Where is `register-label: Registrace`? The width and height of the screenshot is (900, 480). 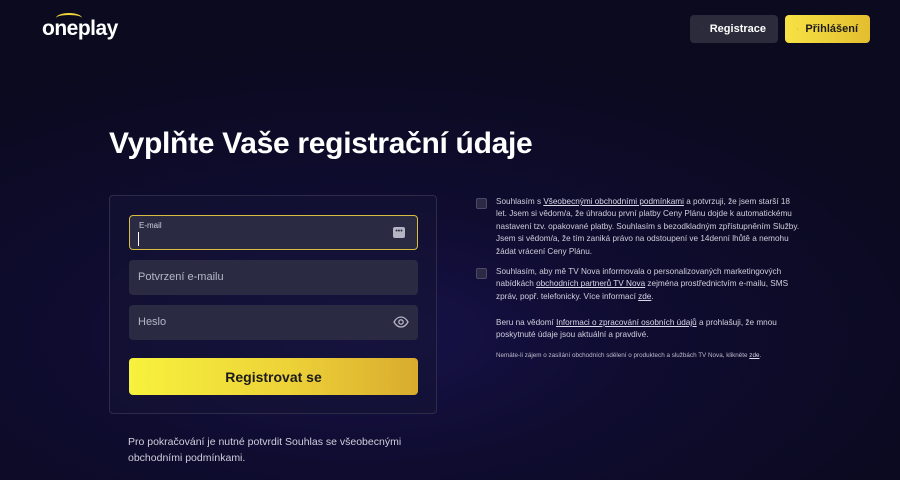
register-label: Registrace is located at coordinates (737, 29).